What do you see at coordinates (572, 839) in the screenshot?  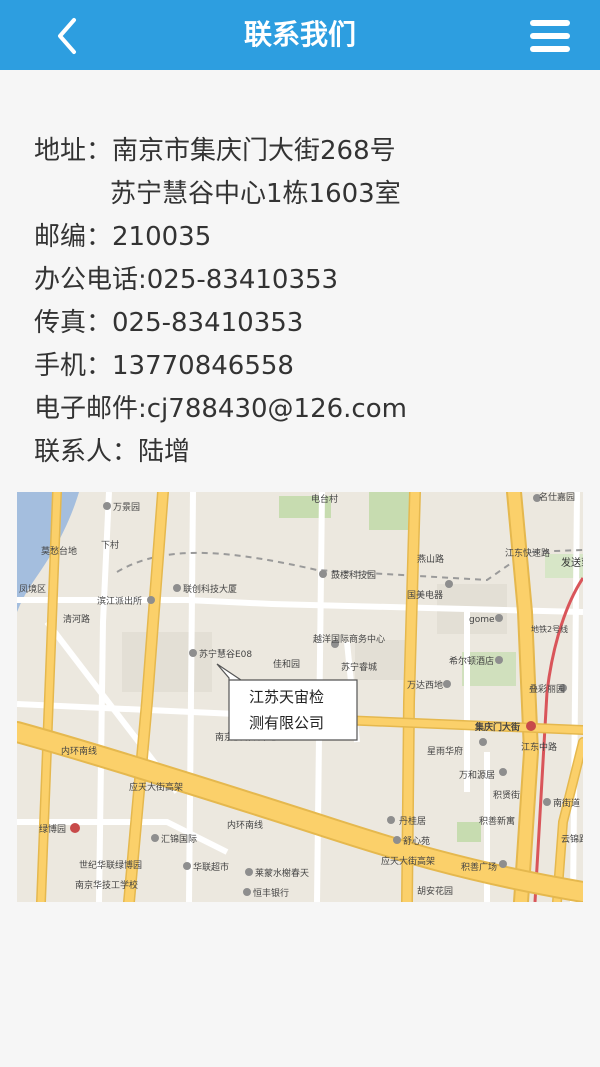 I see `map-label: 云锦路` at bounding box center [572, 839].